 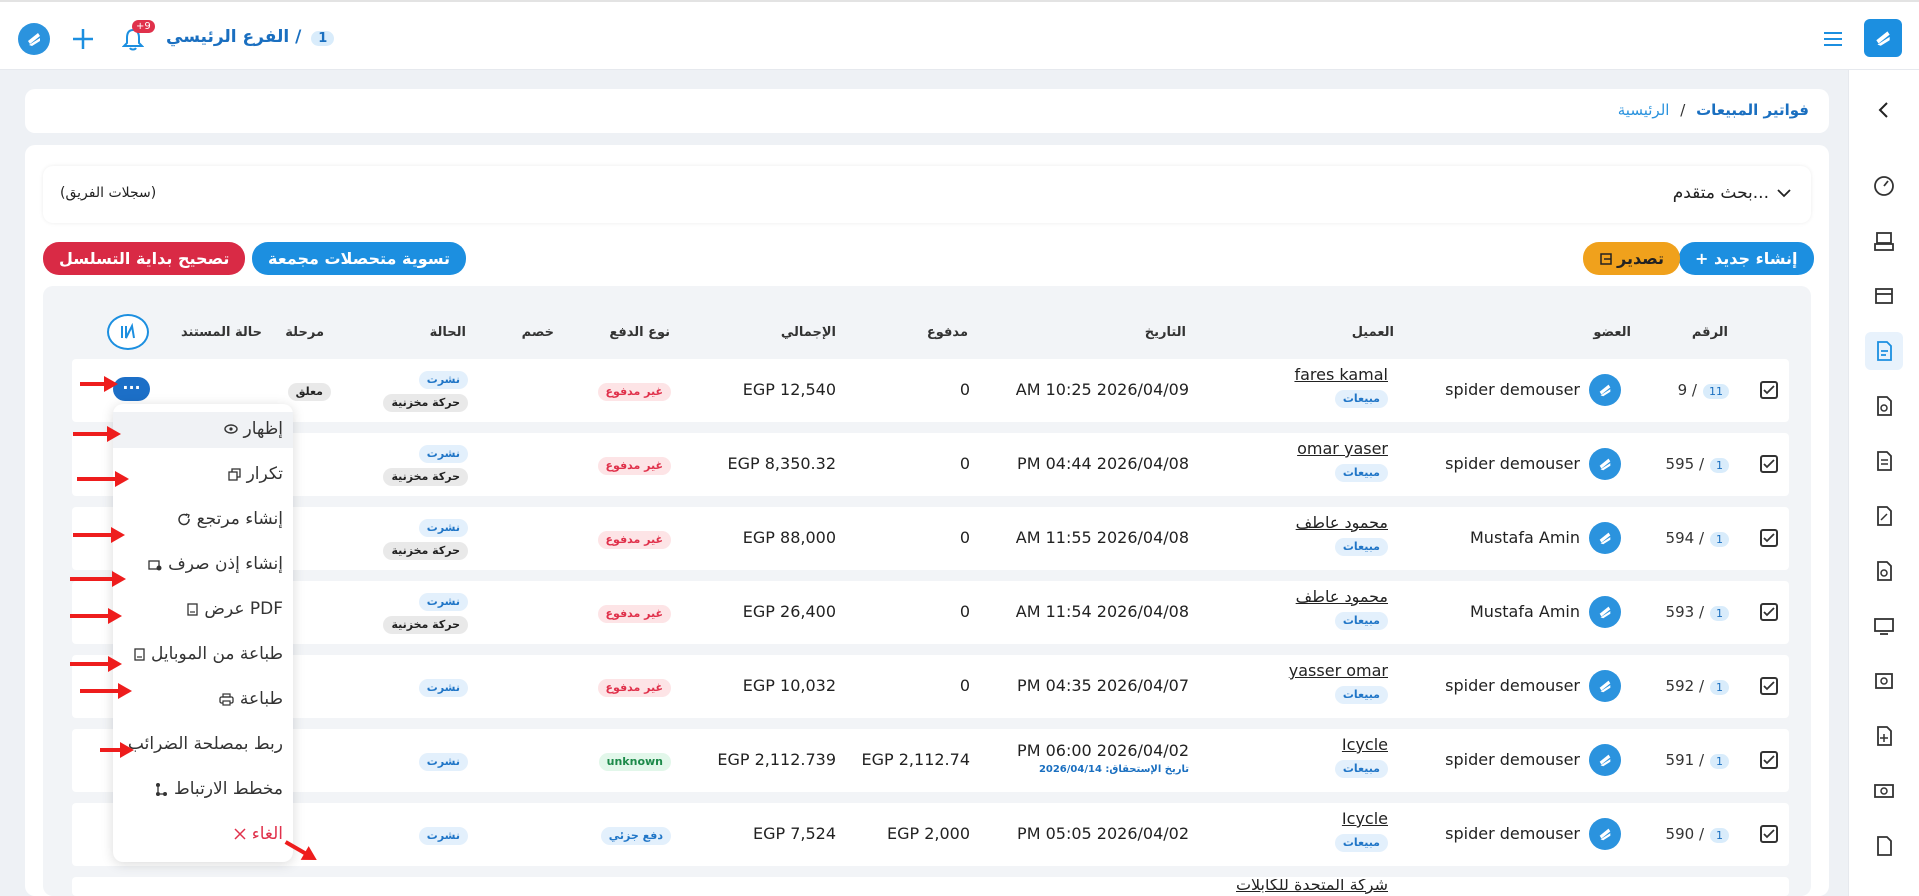 I want to click on warehouse-icon, so click(x=155, y=564).